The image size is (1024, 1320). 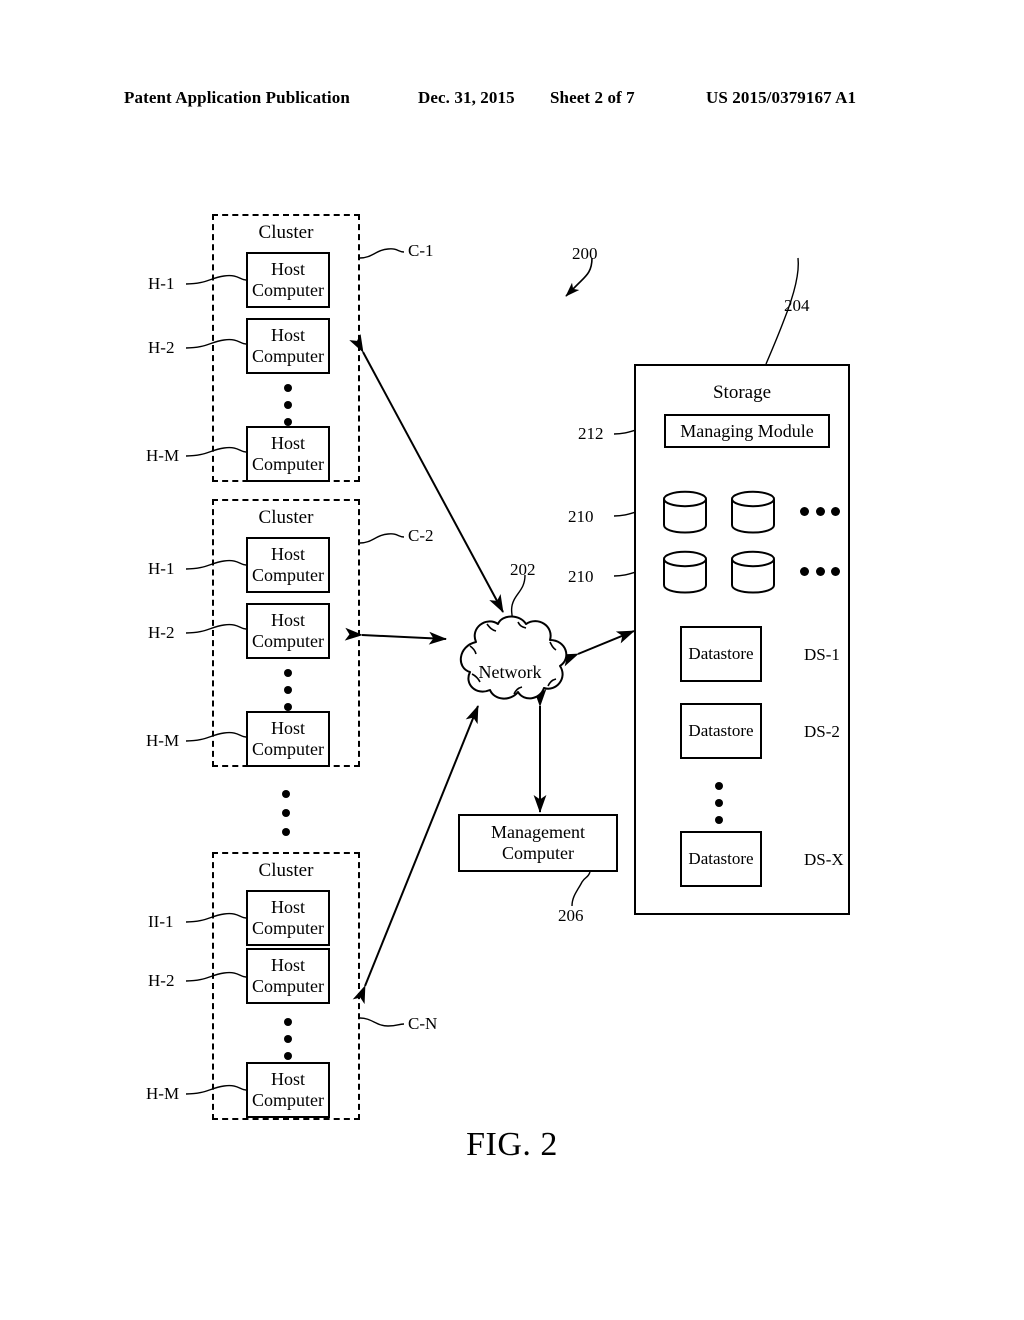 I want to click on management-computer-box: Management Computer, so click(x=538, y=843).